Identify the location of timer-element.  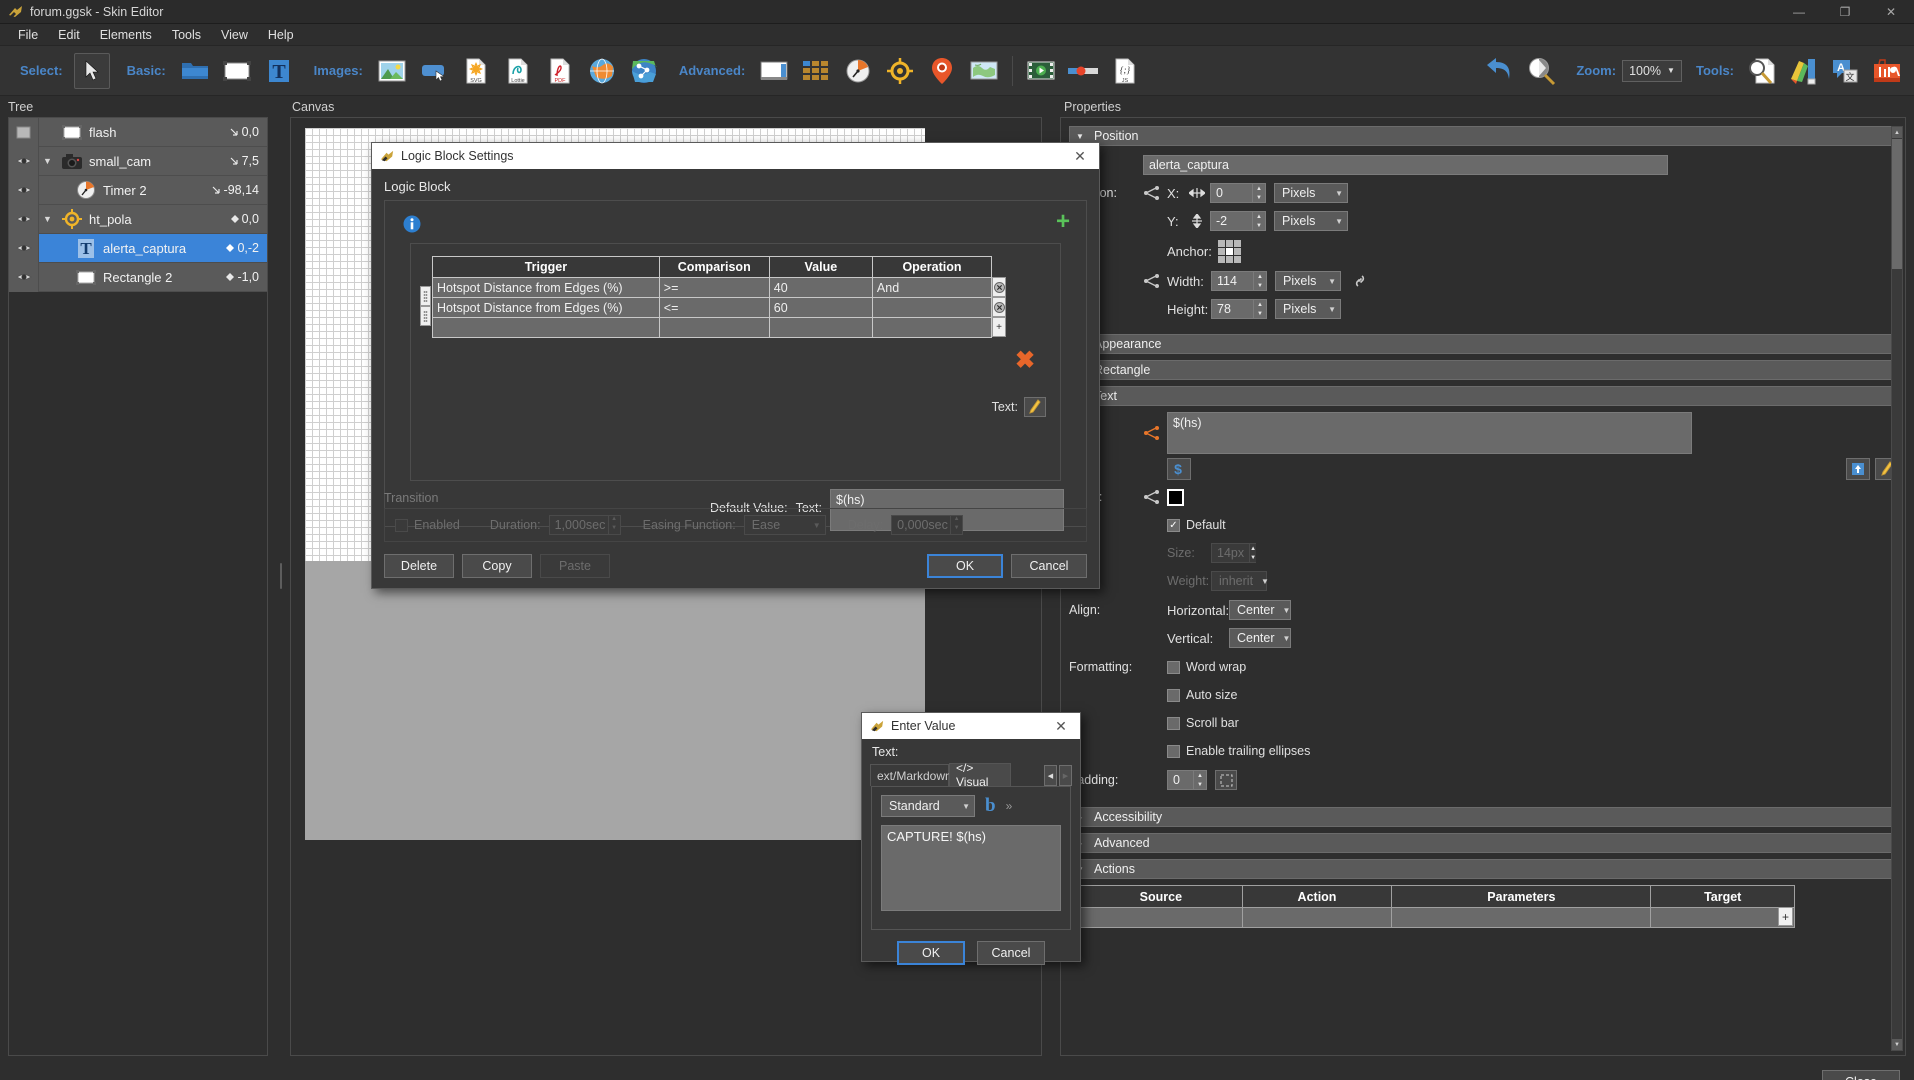
(858, 71).